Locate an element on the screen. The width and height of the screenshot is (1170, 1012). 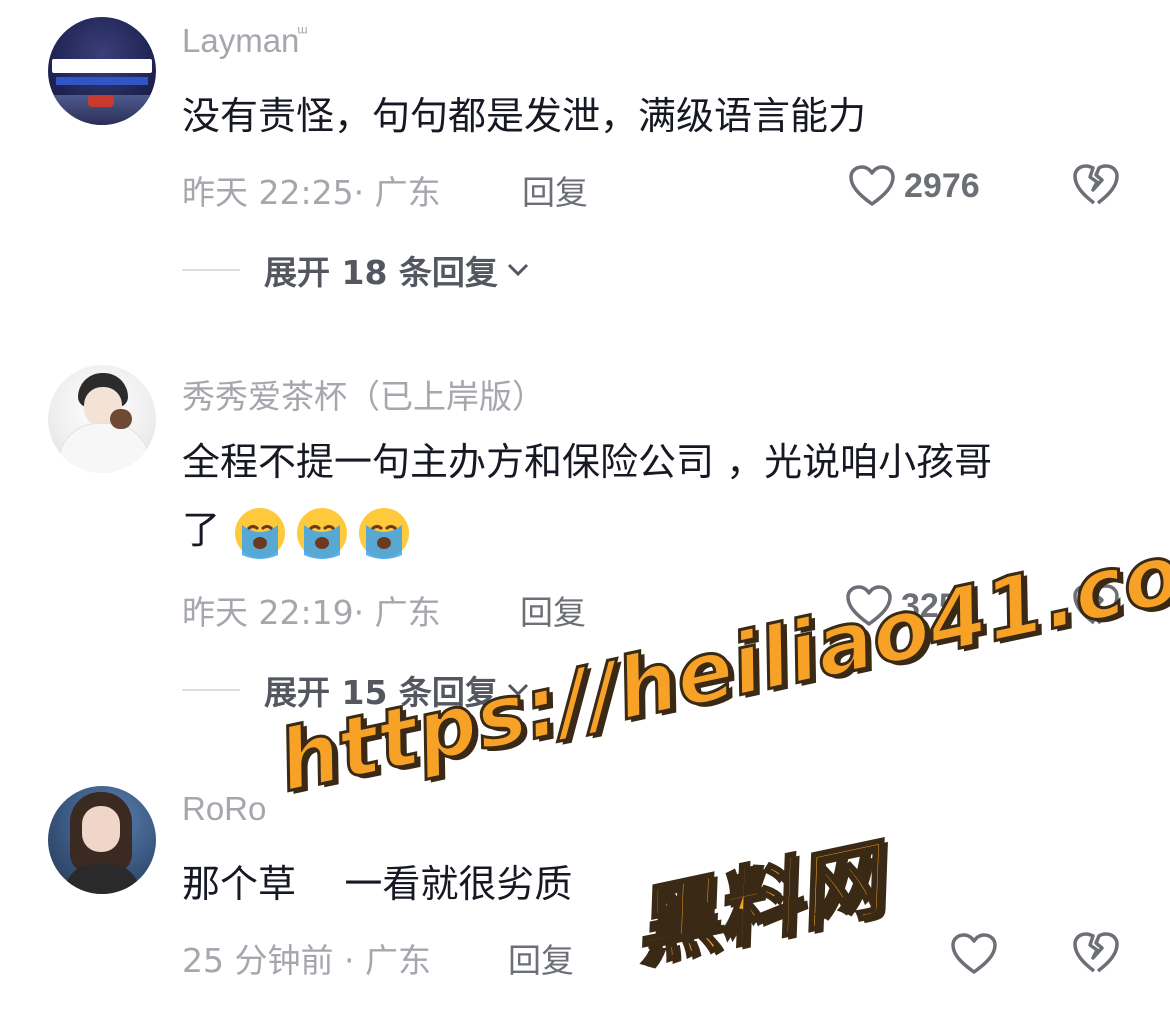
like-count: 3256 is located at coordinates (939, 605).